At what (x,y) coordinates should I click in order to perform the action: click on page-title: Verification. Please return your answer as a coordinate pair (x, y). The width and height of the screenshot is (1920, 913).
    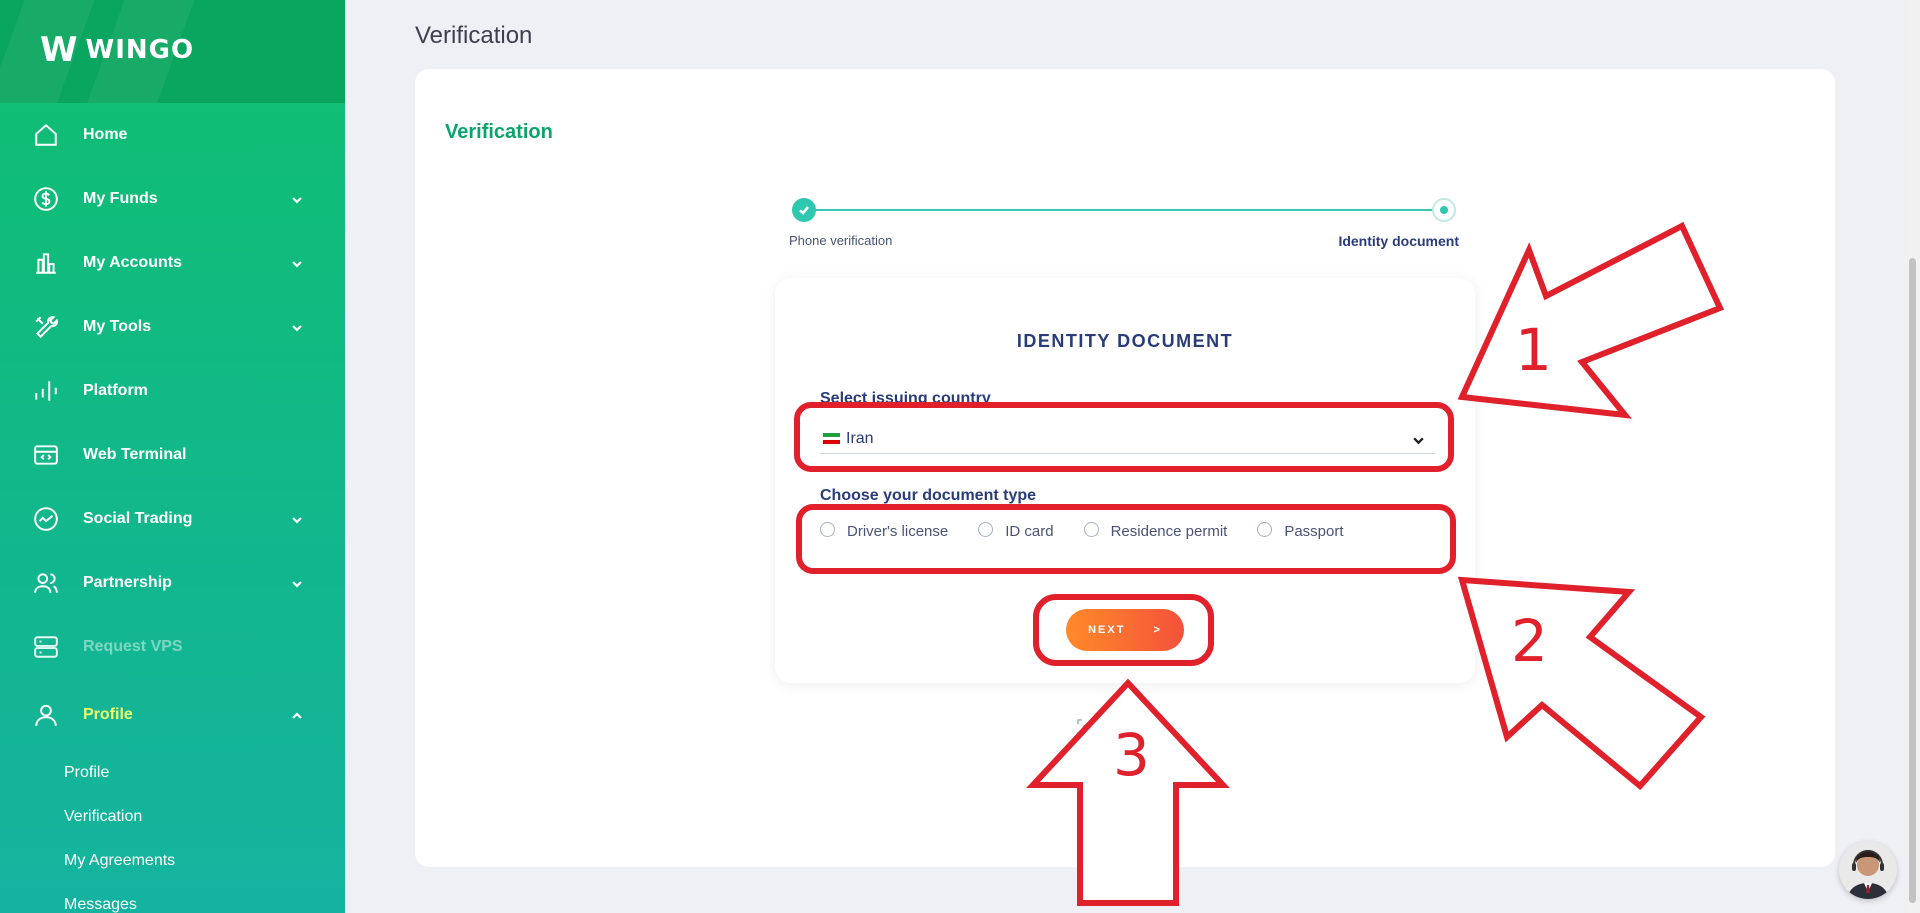
    Looking at the image, I should click on (474, 35).